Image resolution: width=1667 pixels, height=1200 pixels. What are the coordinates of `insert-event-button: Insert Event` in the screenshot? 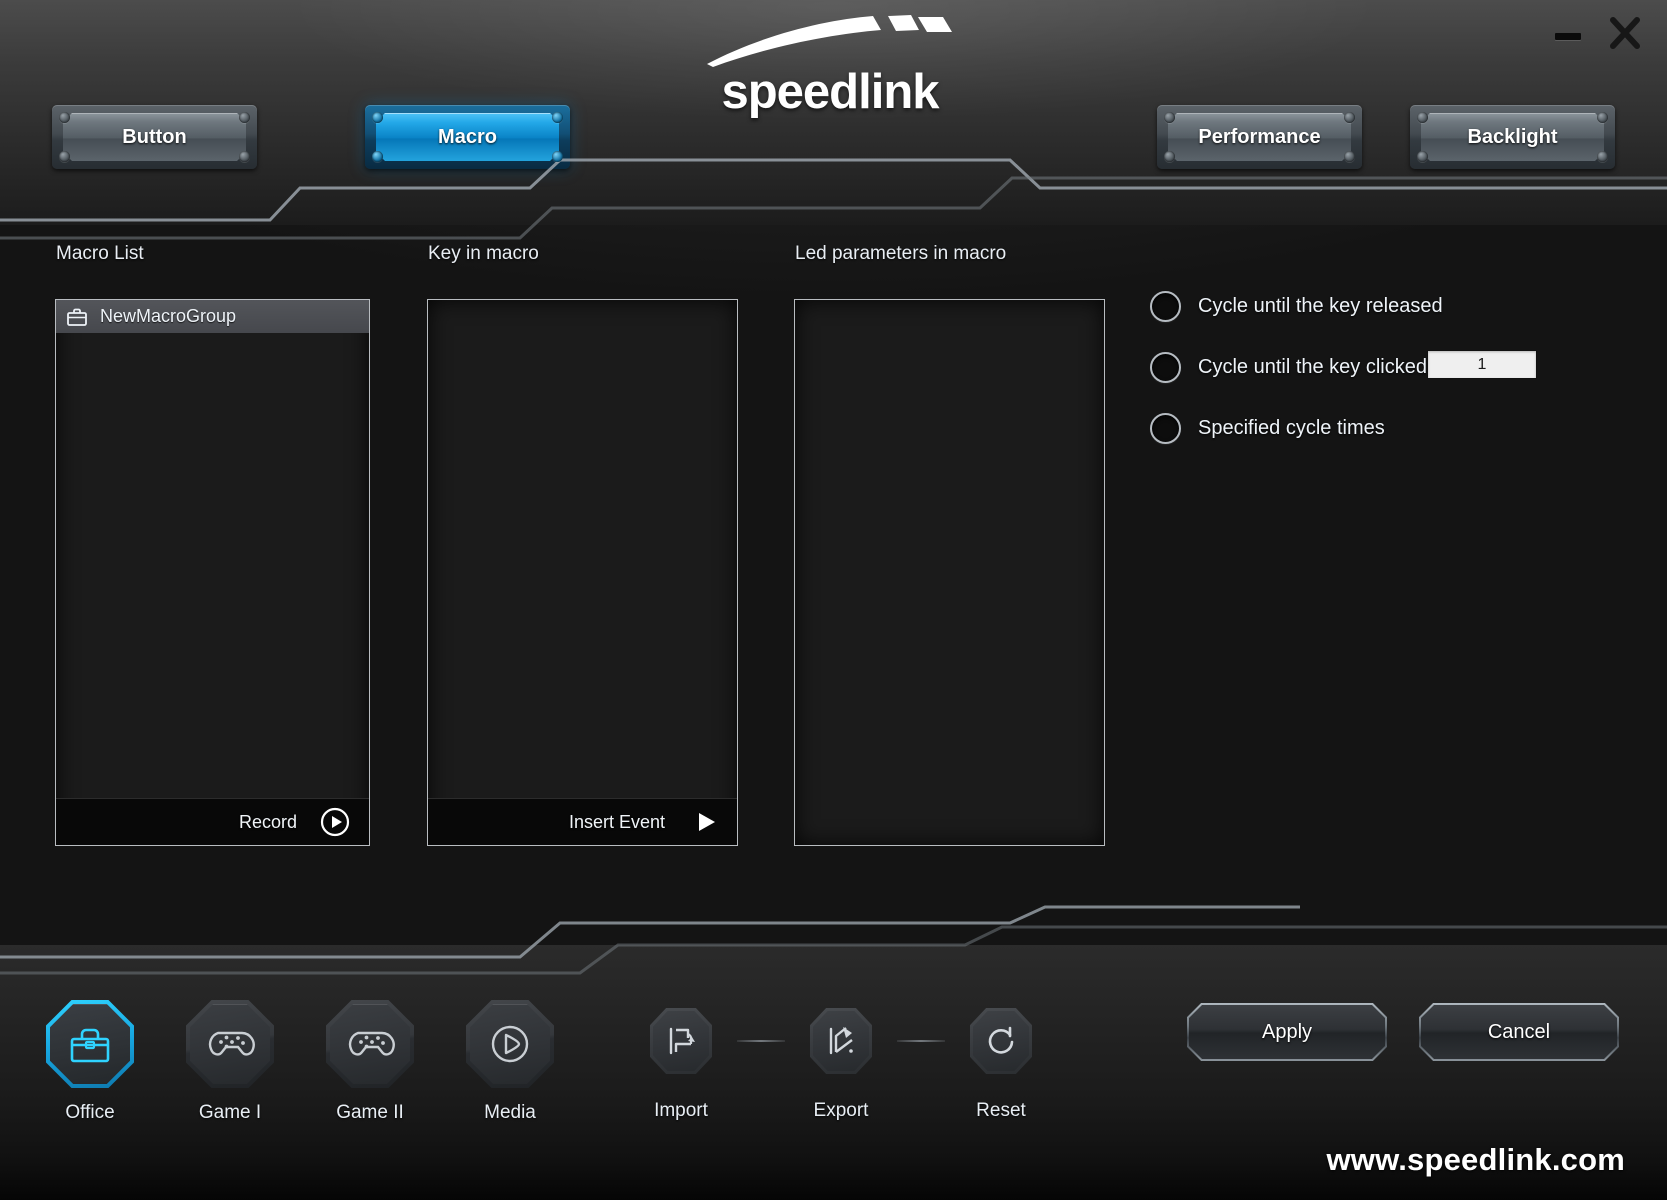 It's located at (582, 821).